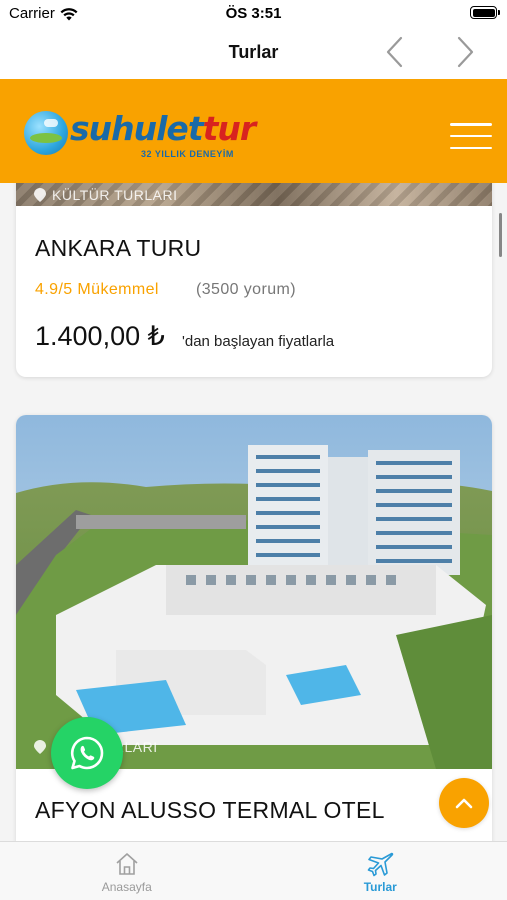  I want to click on tab-tours: Turlar, so click(380, 871).